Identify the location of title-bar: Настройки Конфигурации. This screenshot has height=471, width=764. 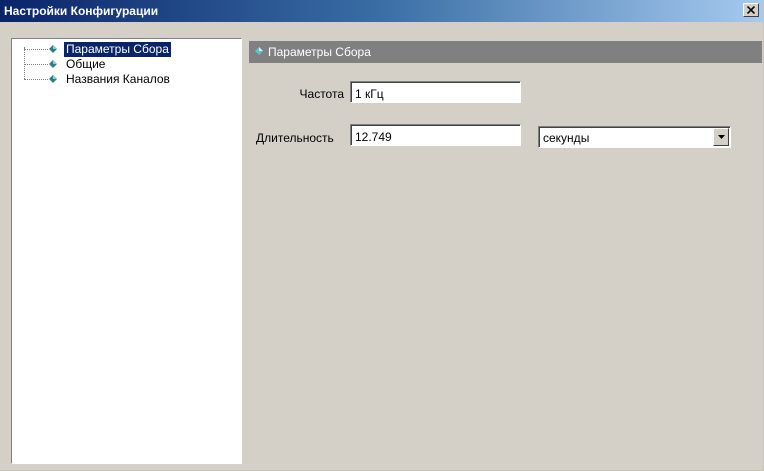
(381, 11).